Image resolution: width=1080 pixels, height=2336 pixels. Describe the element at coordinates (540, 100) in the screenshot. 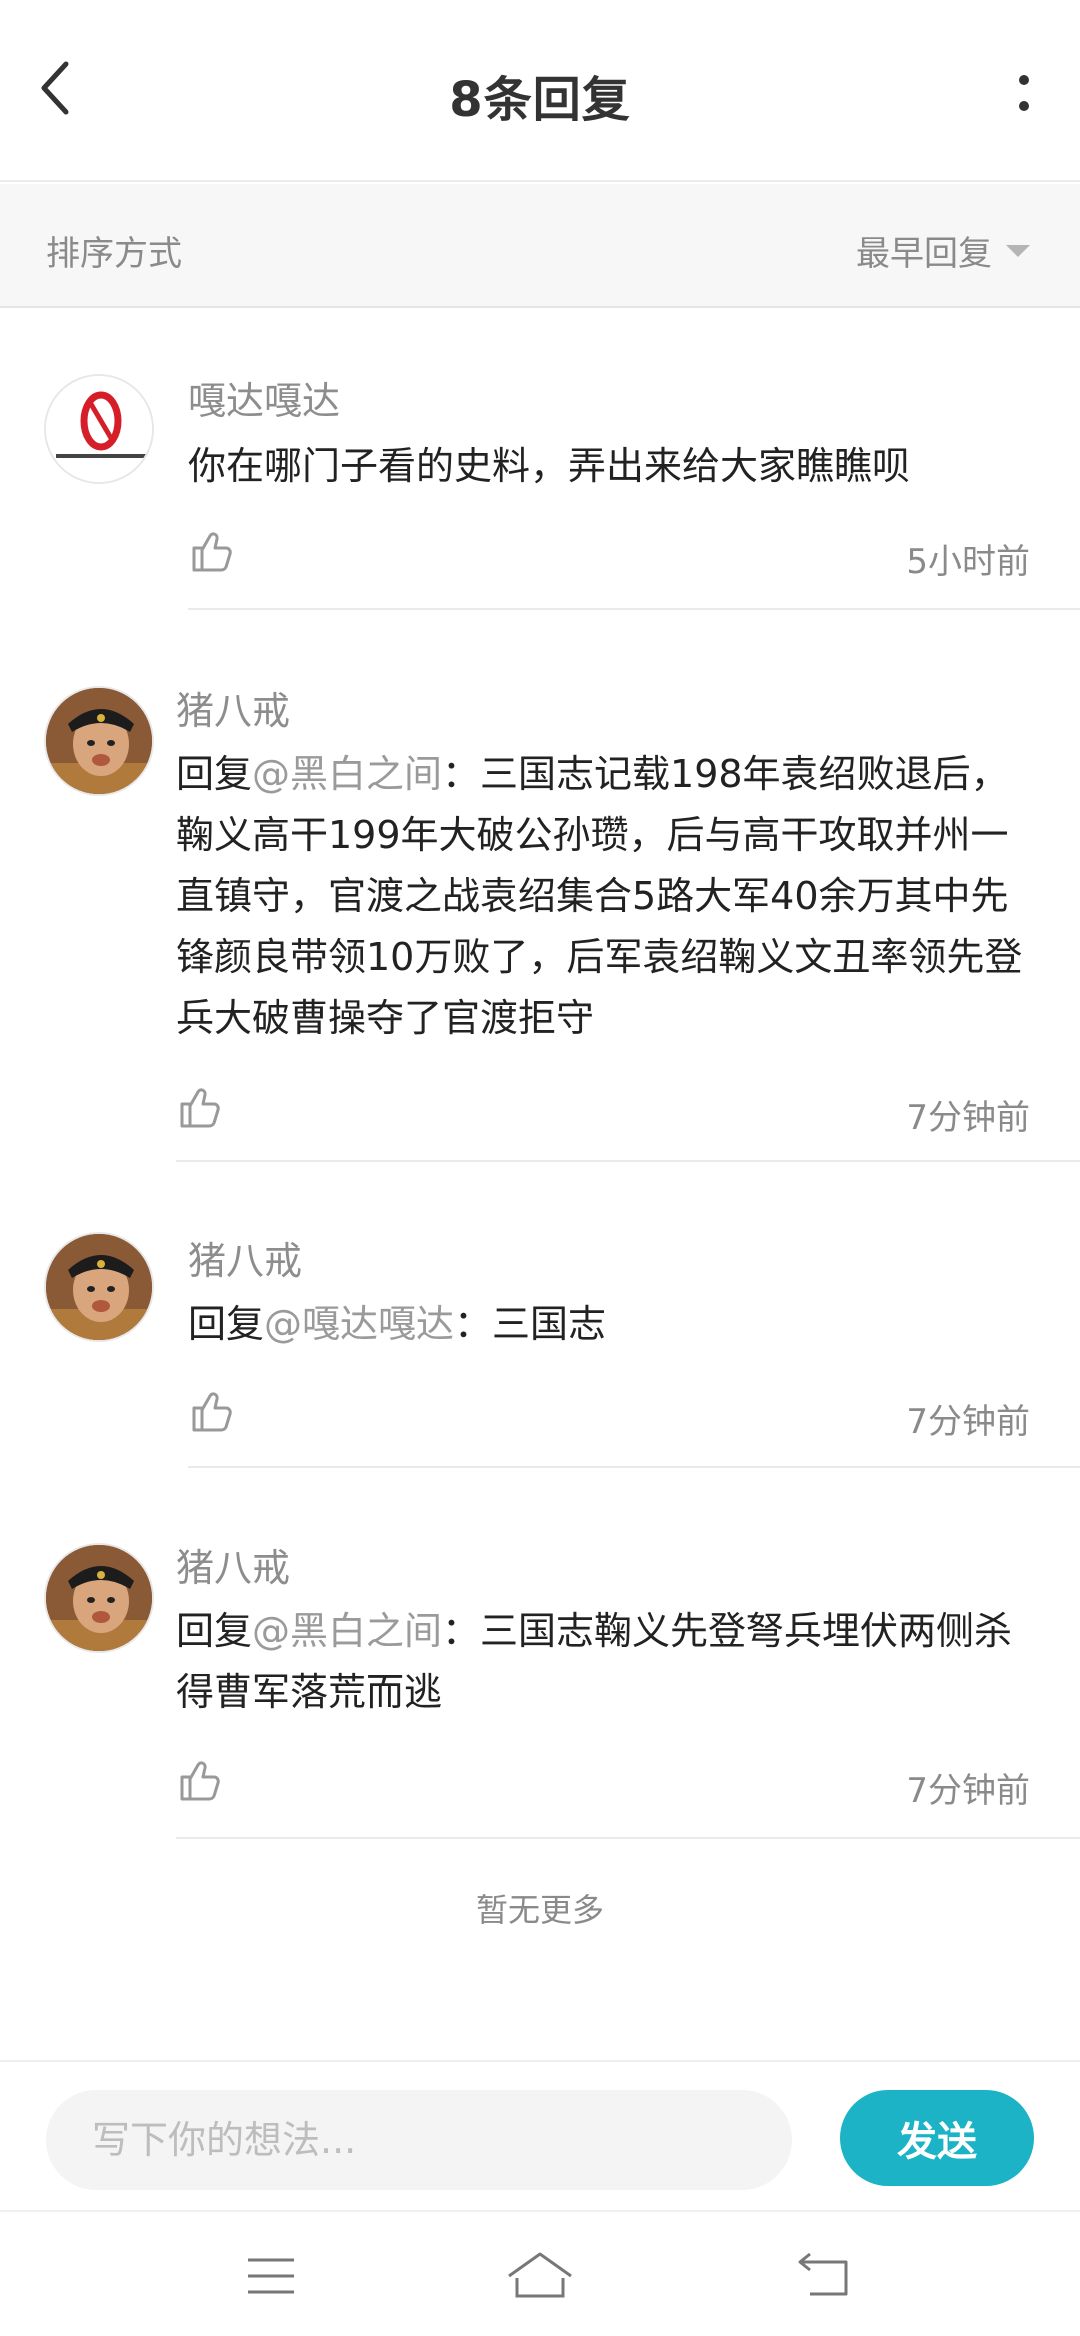

I see `page-title: 8条回复` at that location.